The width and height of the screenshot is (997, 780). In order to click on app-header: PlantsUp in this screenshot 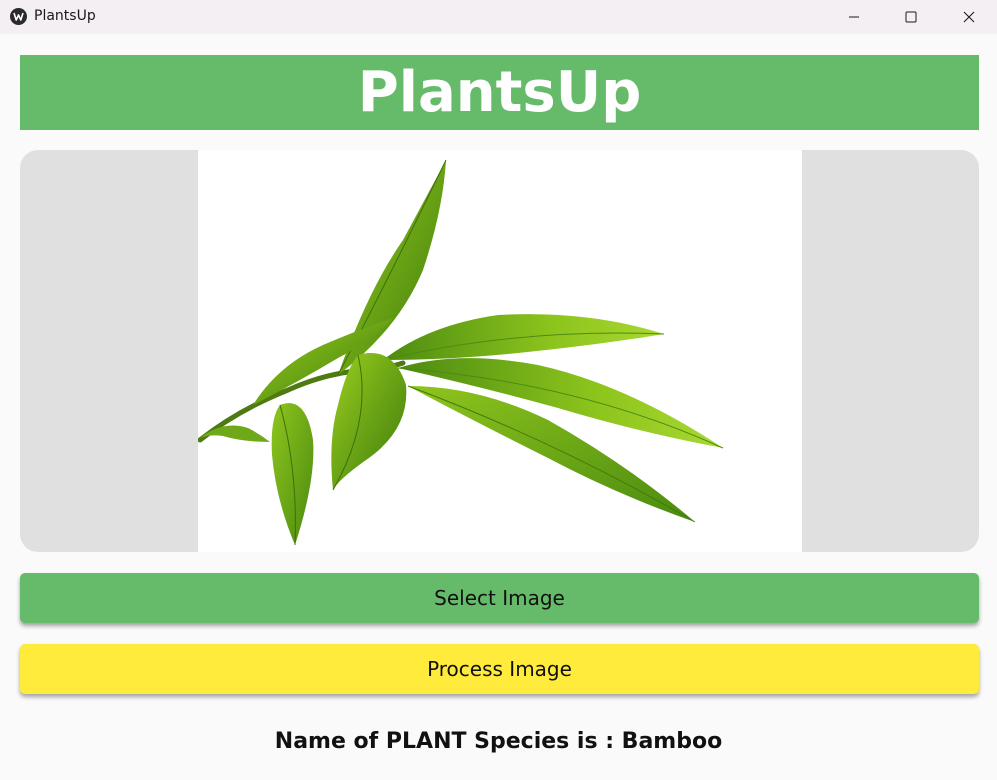, I will do `click(499, 92)`.